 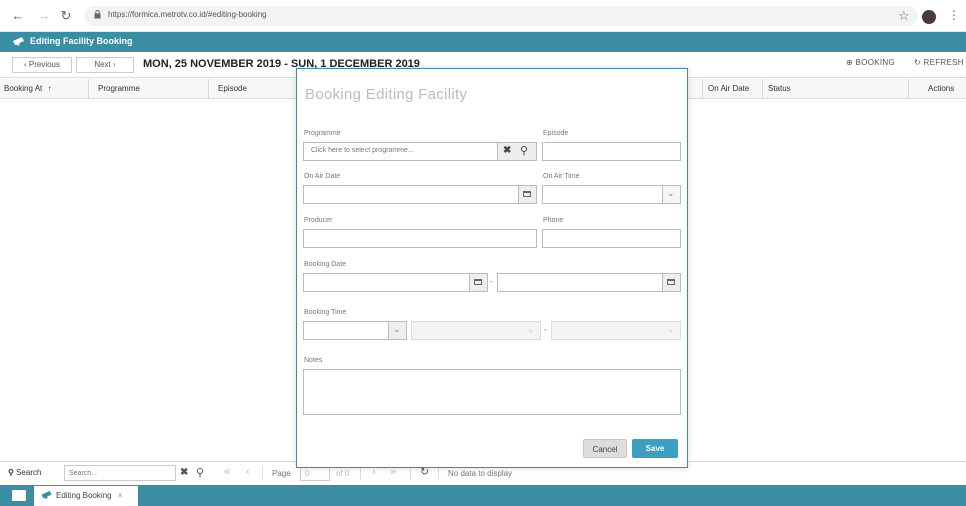 What do you see at coordinates (325, 264) in the screenshot?
I see `booking-date-label: Booking Date` at bounding box center [325, 264].